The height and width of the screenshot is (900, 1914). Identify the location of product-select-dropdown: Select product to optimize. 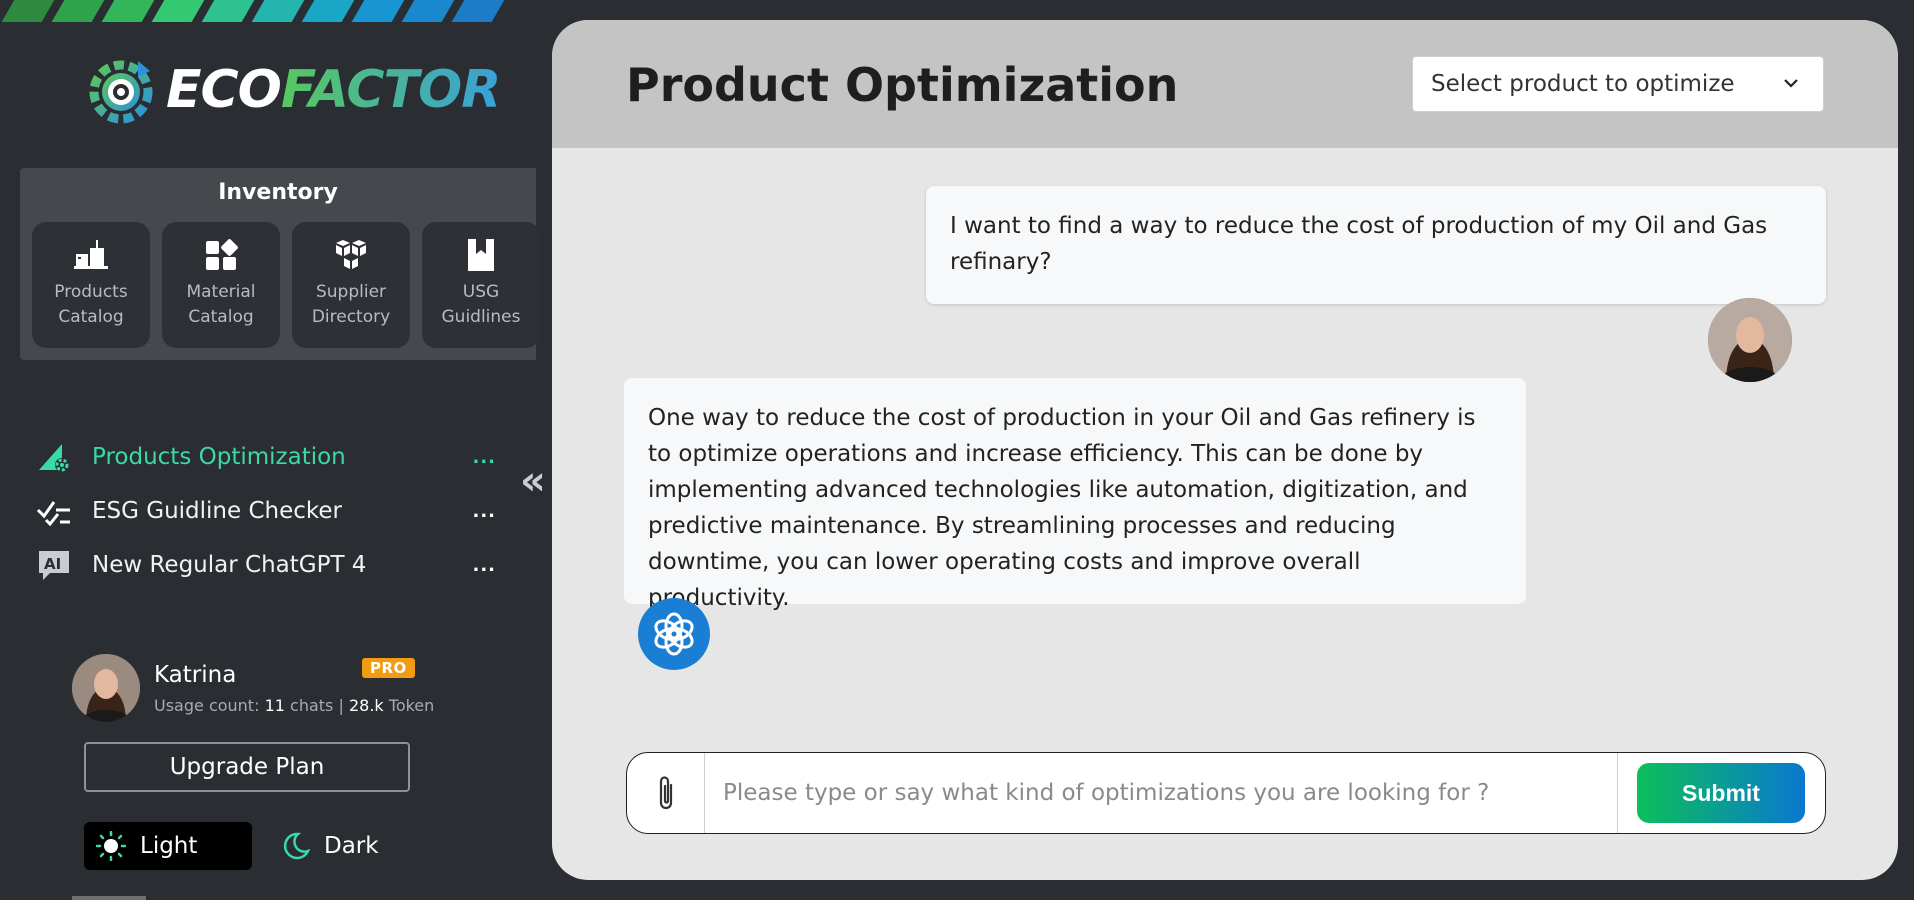
(1618, 84).